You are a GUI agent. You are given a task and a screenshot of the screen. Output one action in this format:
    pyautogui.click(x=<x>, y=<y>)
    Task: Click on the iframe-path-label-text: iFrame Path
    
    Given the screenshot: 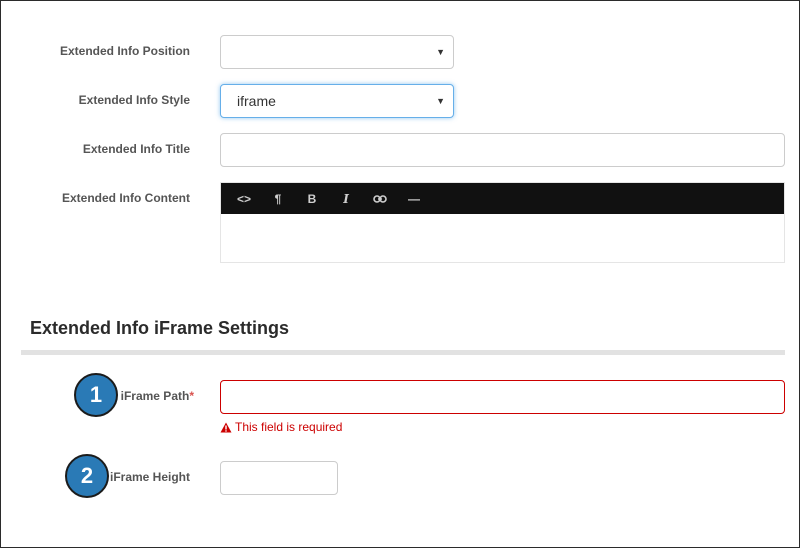 What is the action you would take?
    pyautogui.click(x=155, y=396)
    